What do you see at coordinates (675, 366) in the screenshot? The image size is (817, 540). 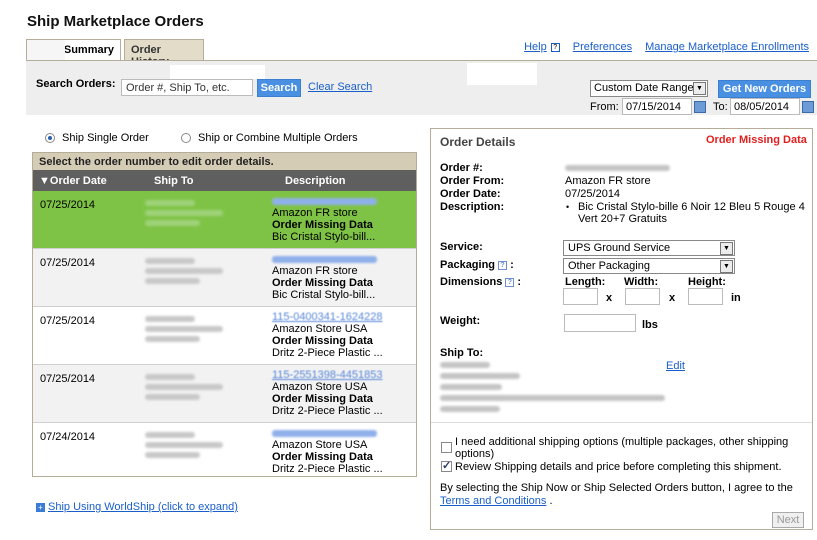 I see `edit-ship-to-link: Edit` at bounding box center [675, 366].